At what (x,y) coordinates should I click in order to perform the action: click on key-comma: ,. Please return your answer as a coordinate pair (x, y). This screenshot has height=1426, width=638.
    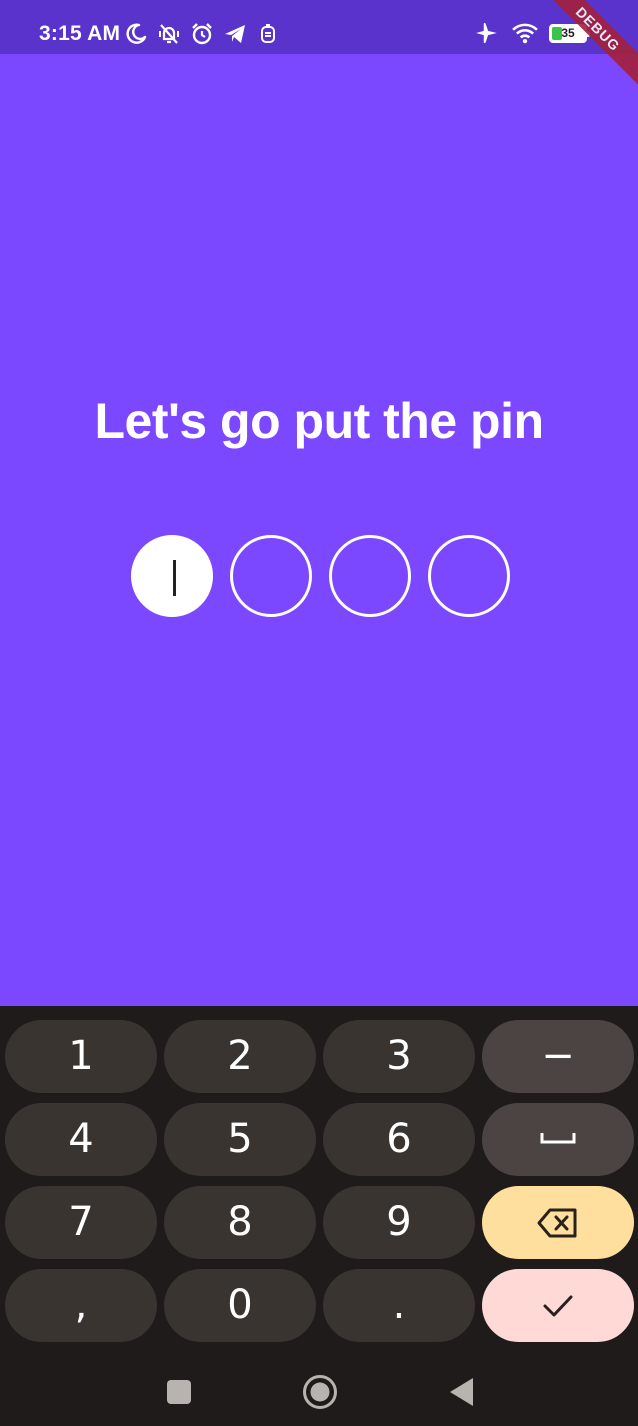
    Looking at the image, I should click on (81, 1305).